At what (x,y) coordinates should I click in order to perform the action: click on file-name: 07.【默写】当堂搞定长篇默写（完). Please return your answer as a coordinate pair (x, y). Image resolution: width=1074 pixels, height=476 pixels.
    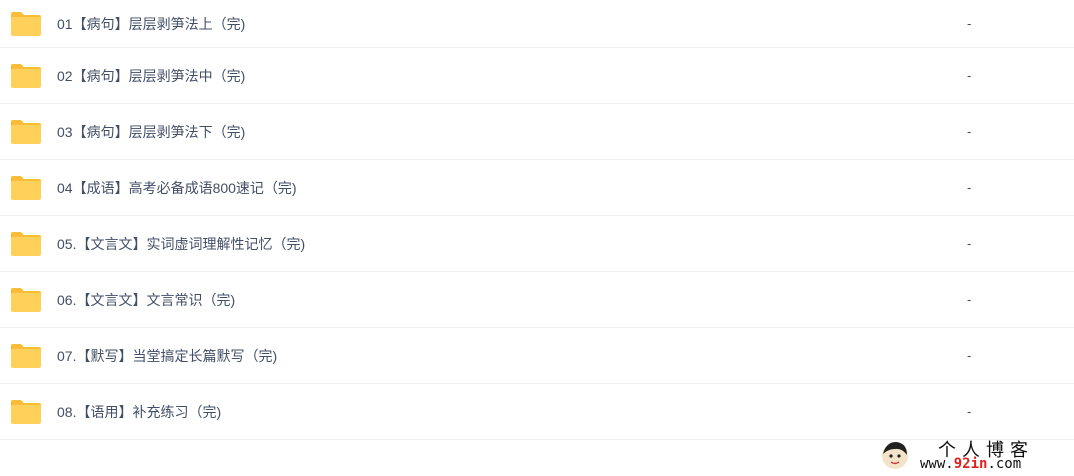
    Looking at the image, I should click on (167, 356).